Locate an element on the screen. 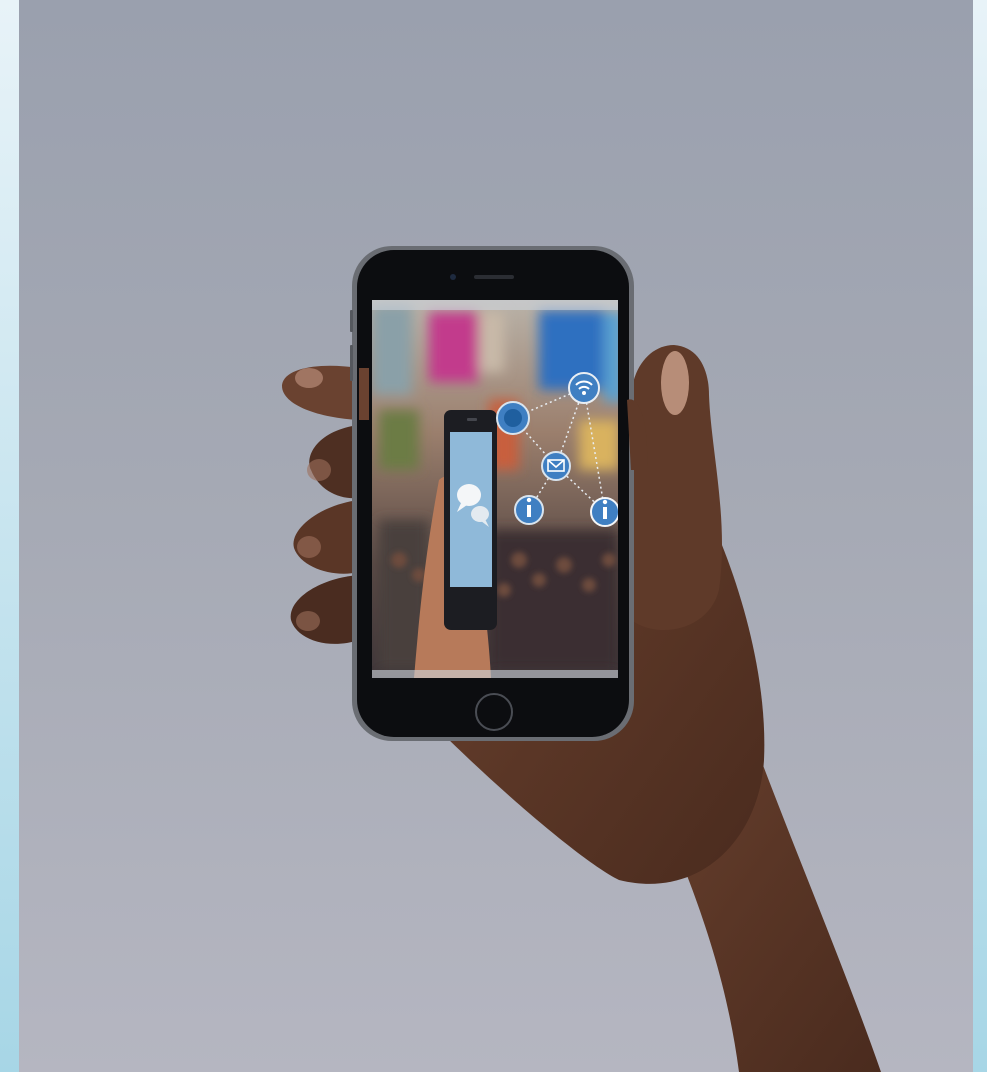 This screenshot has width=987, height=1072. wifi-icon is located at coordinates (584, 388).